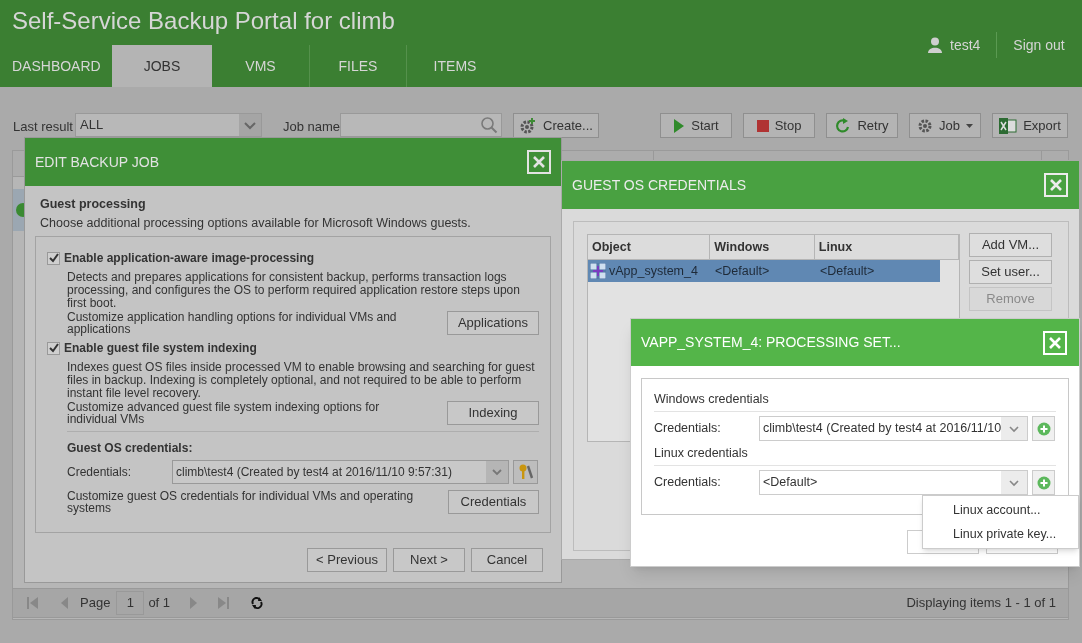 This screenshot has height=643, width=1082. I want to click on key-button, so click(525, 472).